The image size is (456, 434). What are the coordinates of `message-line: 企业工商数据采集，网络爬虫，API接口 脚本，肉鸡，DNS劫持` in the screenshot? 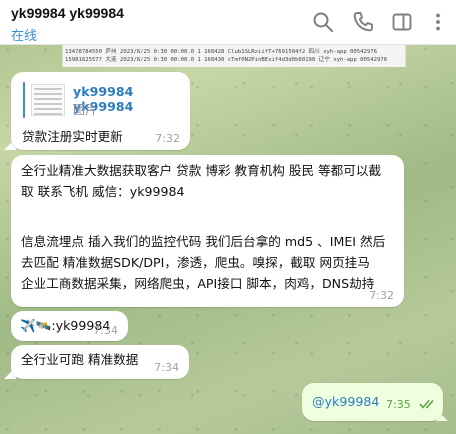 It's located at (198, 283).